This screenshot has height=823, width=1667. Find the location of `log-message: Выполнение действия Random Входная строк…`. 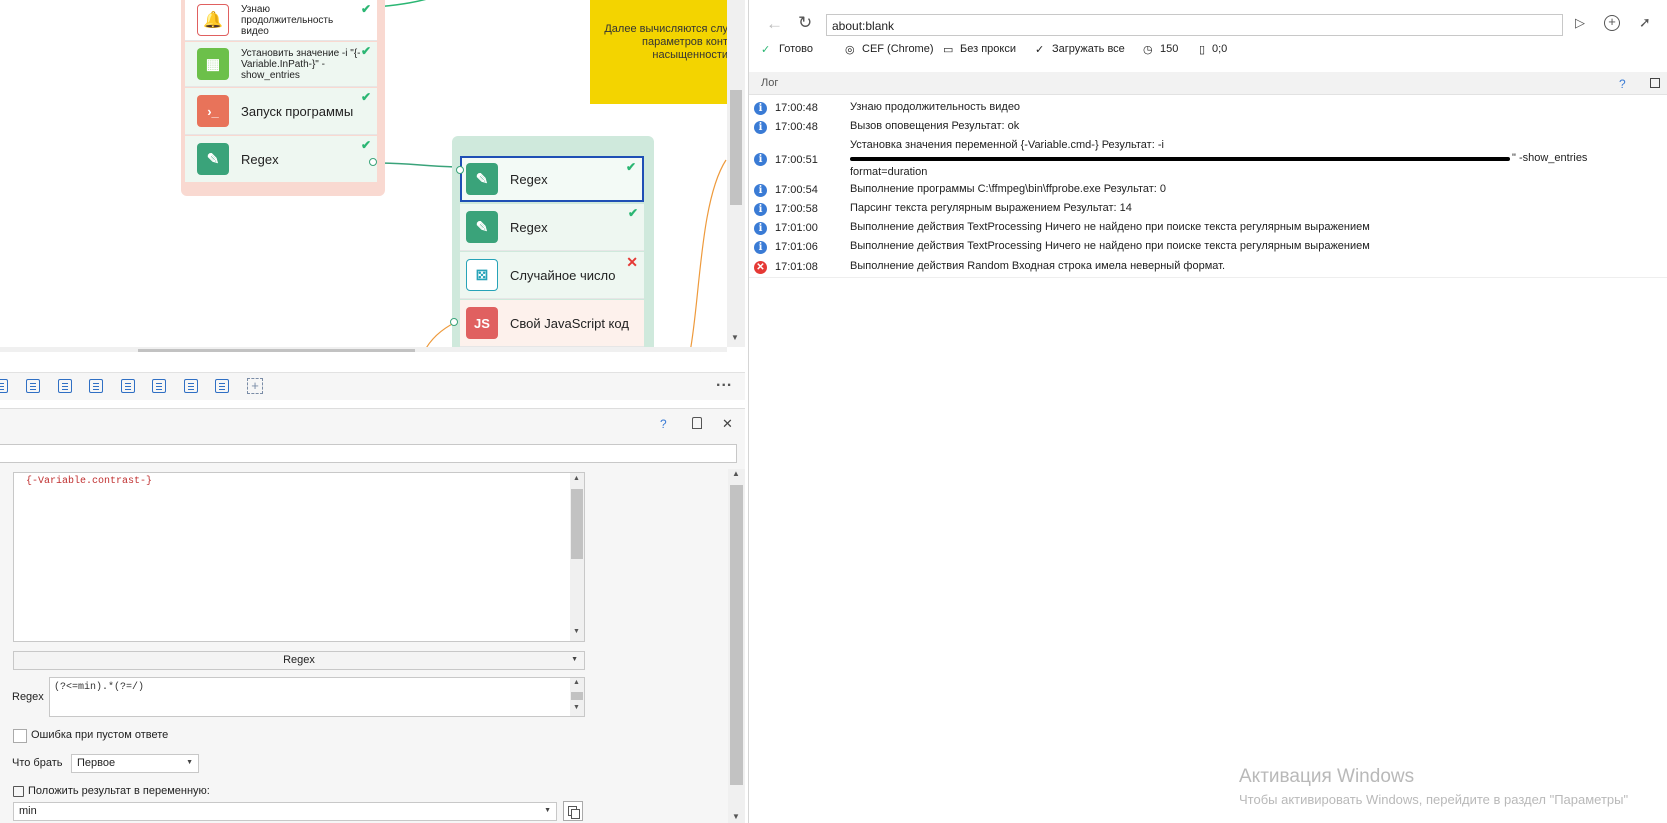

log-message: Выполнение действия Random Входная строк… is located at coordinates (1038, 266).